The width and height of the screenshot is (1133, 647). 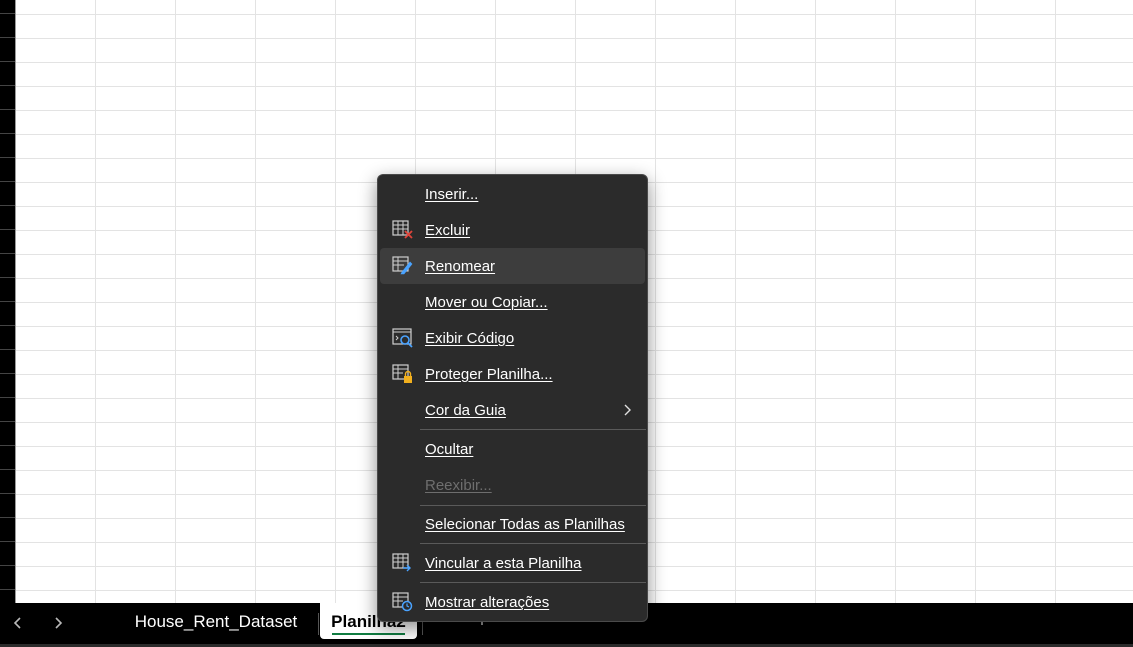 What do you see at coordinates (216, 621) in the screenshot?
I see `sheet-tab-house-rent-dataset: House_Rent_Dataset` at bounding box center [216, 621].